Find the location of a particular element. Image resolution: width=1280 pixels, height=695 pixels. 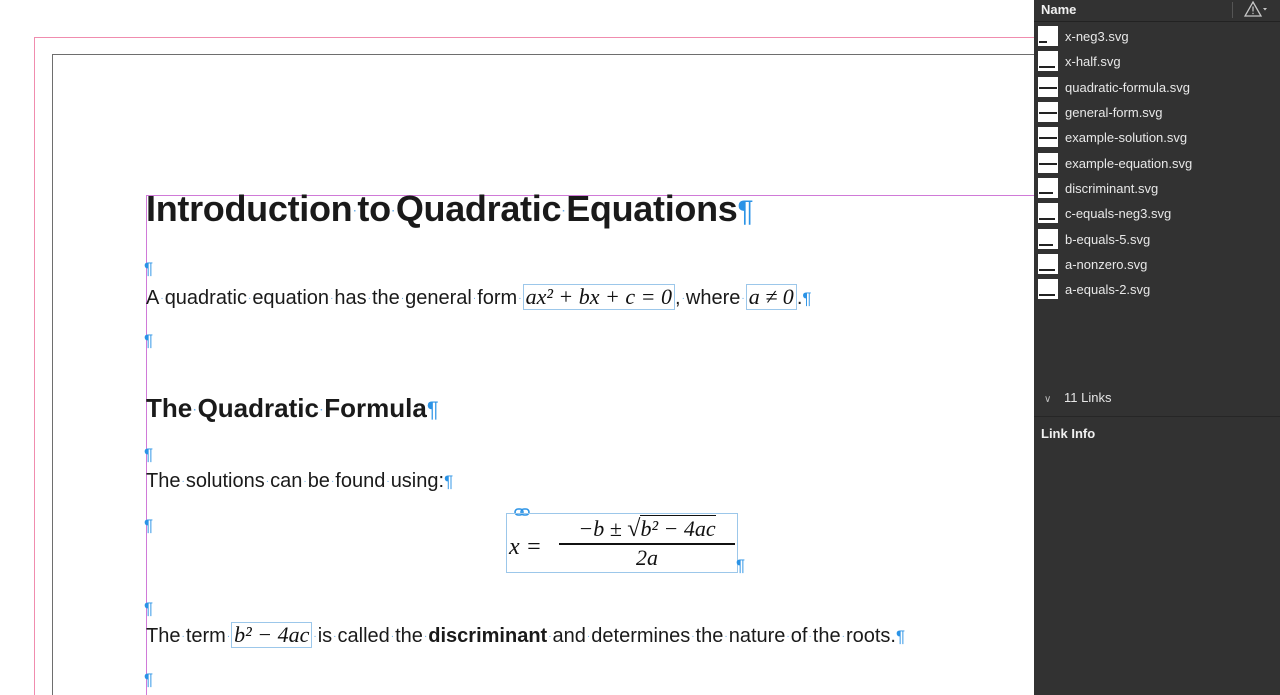

word: and is located at coordinates (569, 636).